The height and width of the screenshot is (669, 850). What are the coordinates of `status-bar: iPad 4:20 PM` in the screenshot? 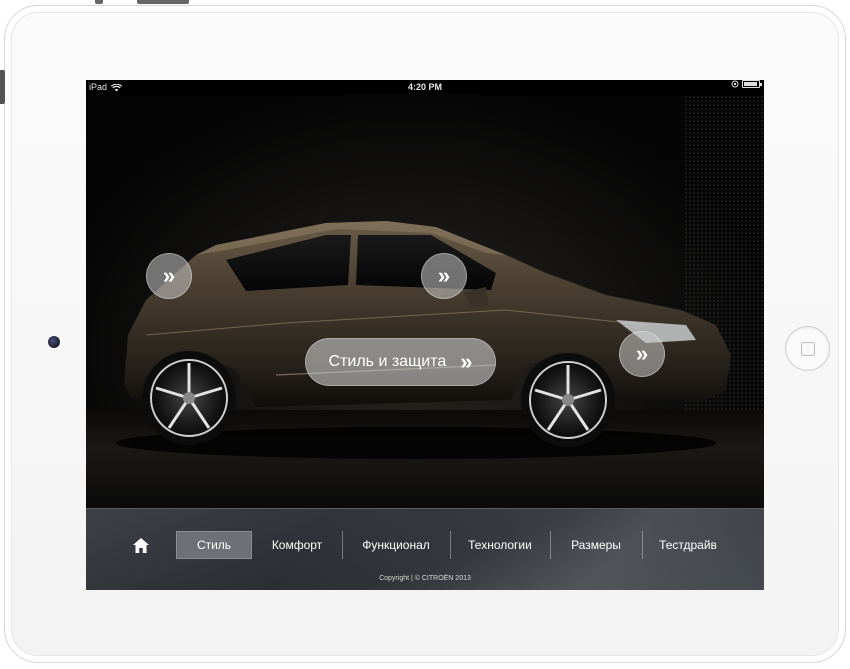 It's located at (425, 87).